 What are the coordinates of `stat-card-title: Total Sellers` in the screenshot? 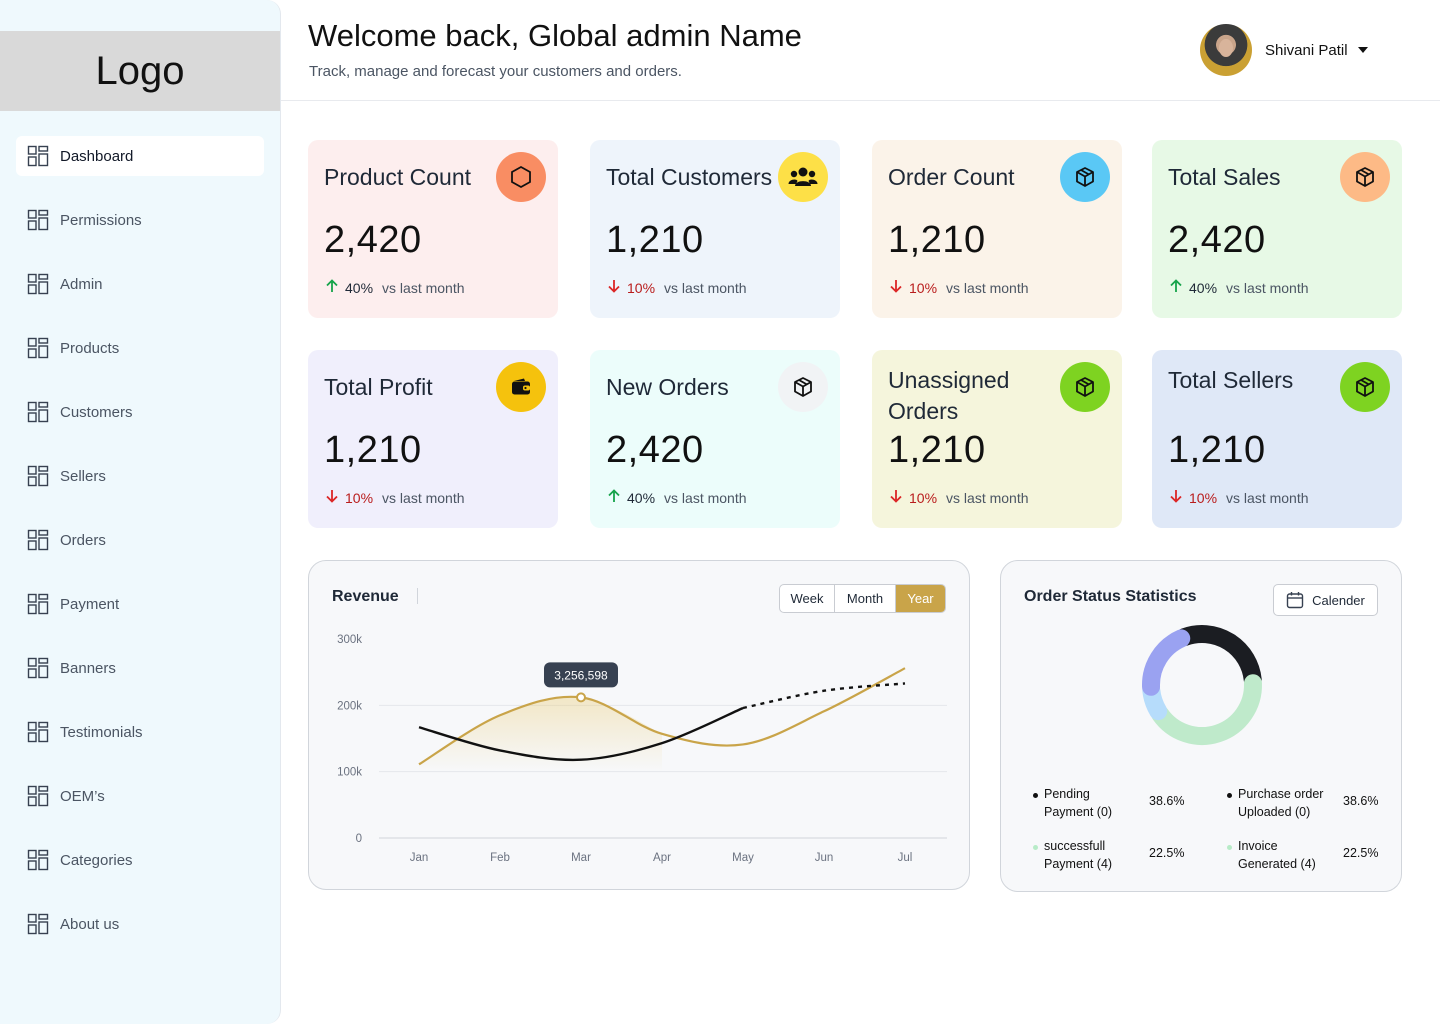 It's located at (1231, 380).